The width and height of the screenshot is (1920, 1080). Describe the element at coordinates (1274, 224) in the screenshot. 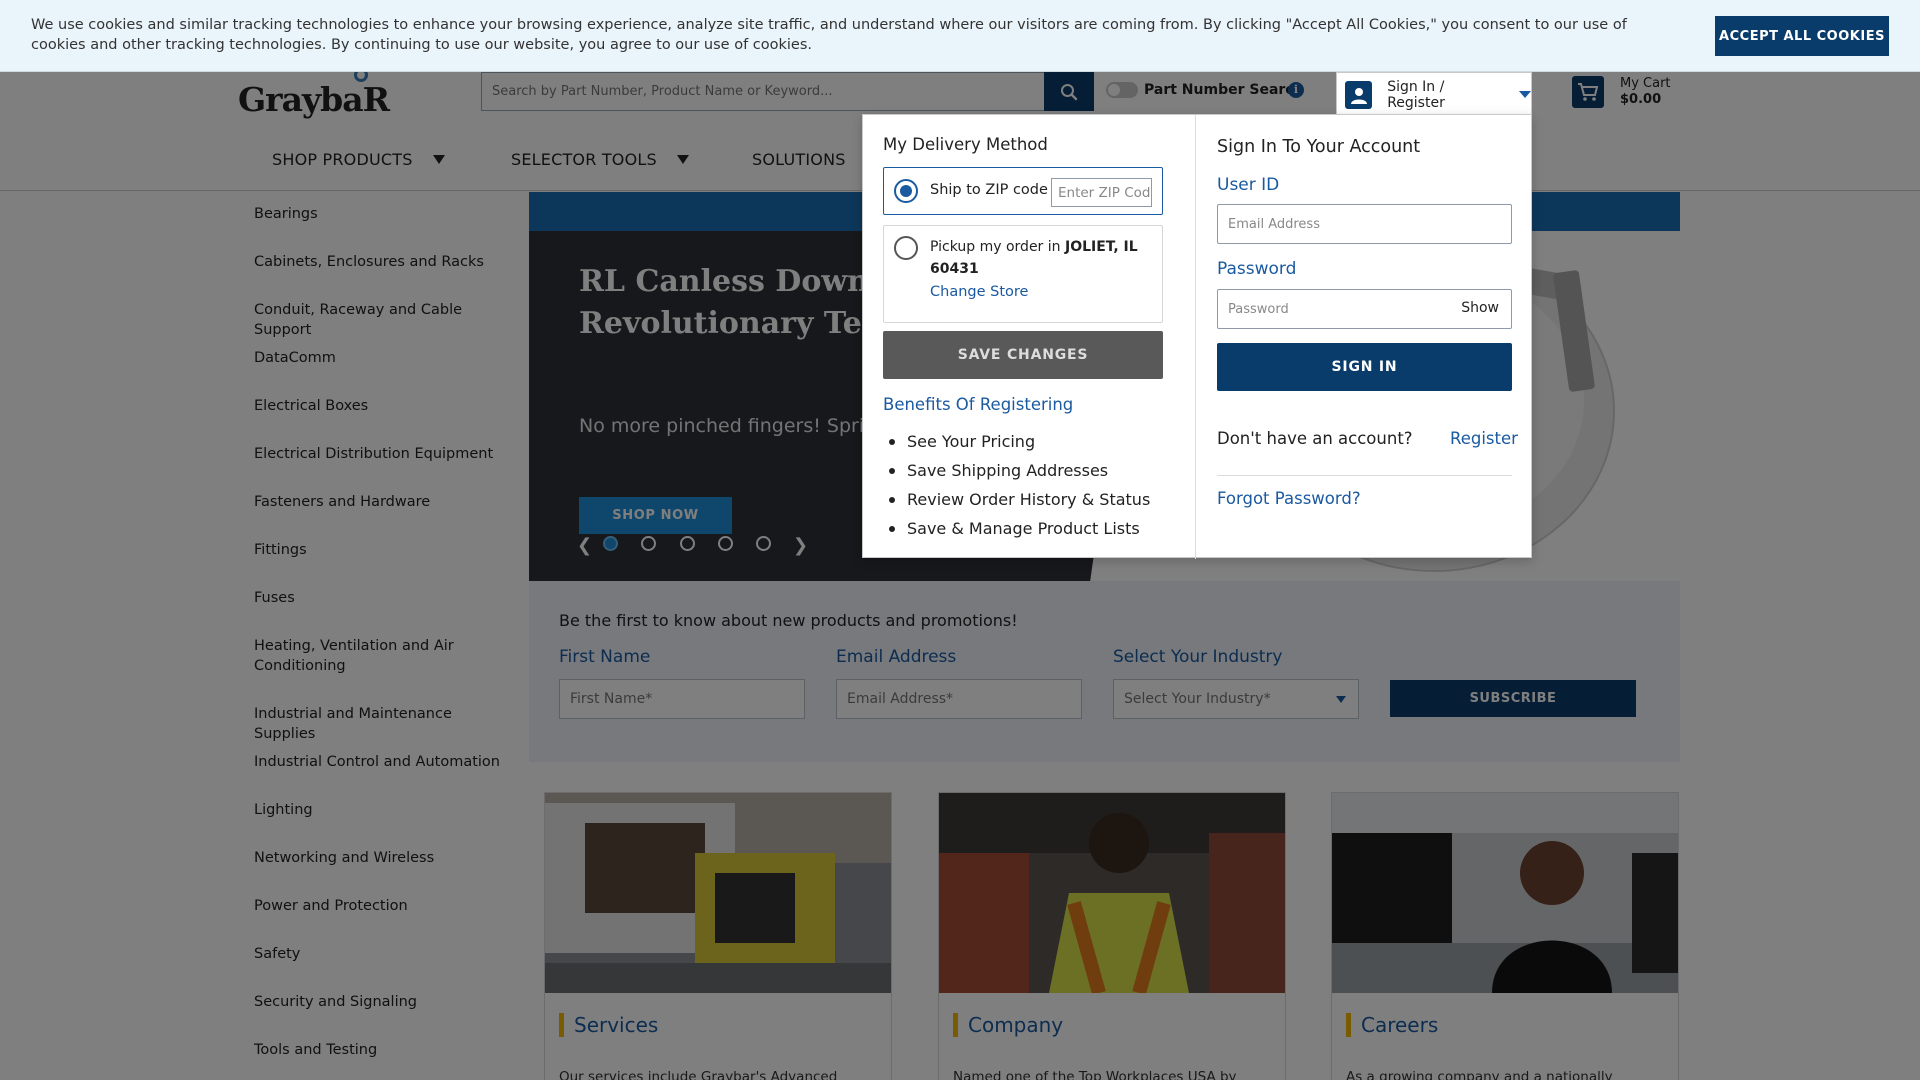

I see `user-id-placeholder: Email Address` at that location.